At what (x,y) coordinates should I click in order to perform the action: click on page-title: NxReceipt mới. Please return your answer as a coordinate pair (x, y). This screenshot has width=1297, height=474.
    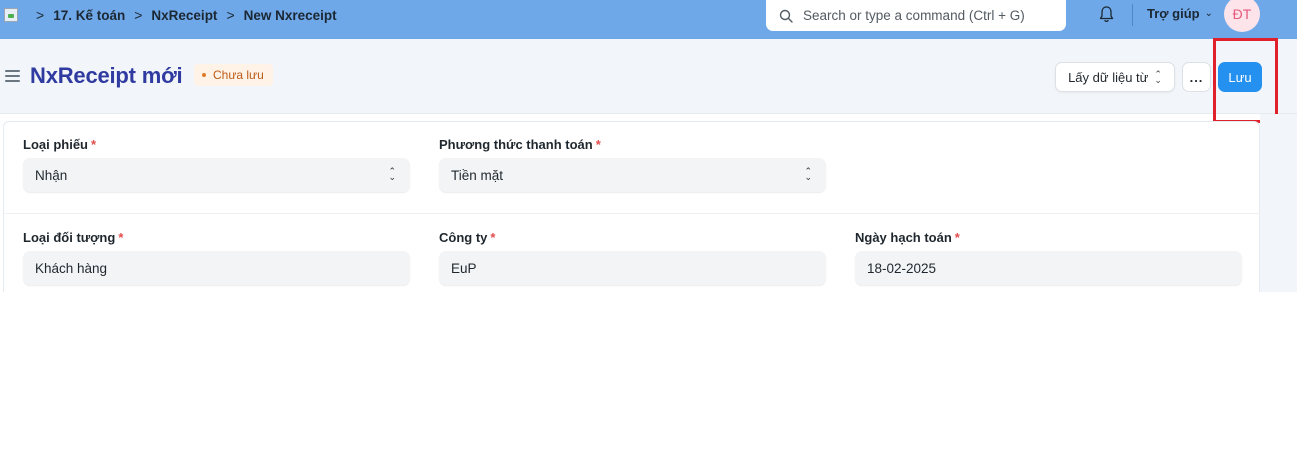
    Looking at the image, I should click on (106, 75).